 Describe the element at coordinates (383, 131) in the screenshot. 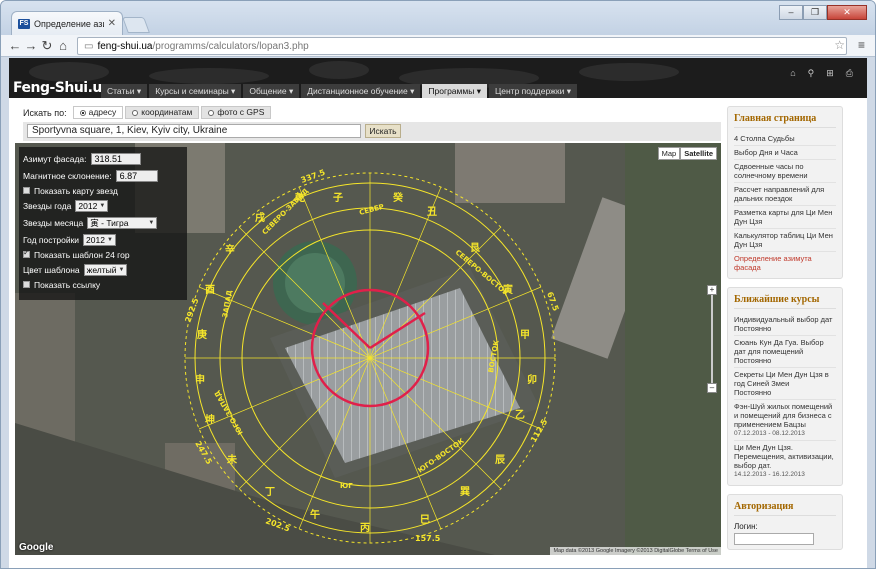

I see `find-button: Искать` at that location.